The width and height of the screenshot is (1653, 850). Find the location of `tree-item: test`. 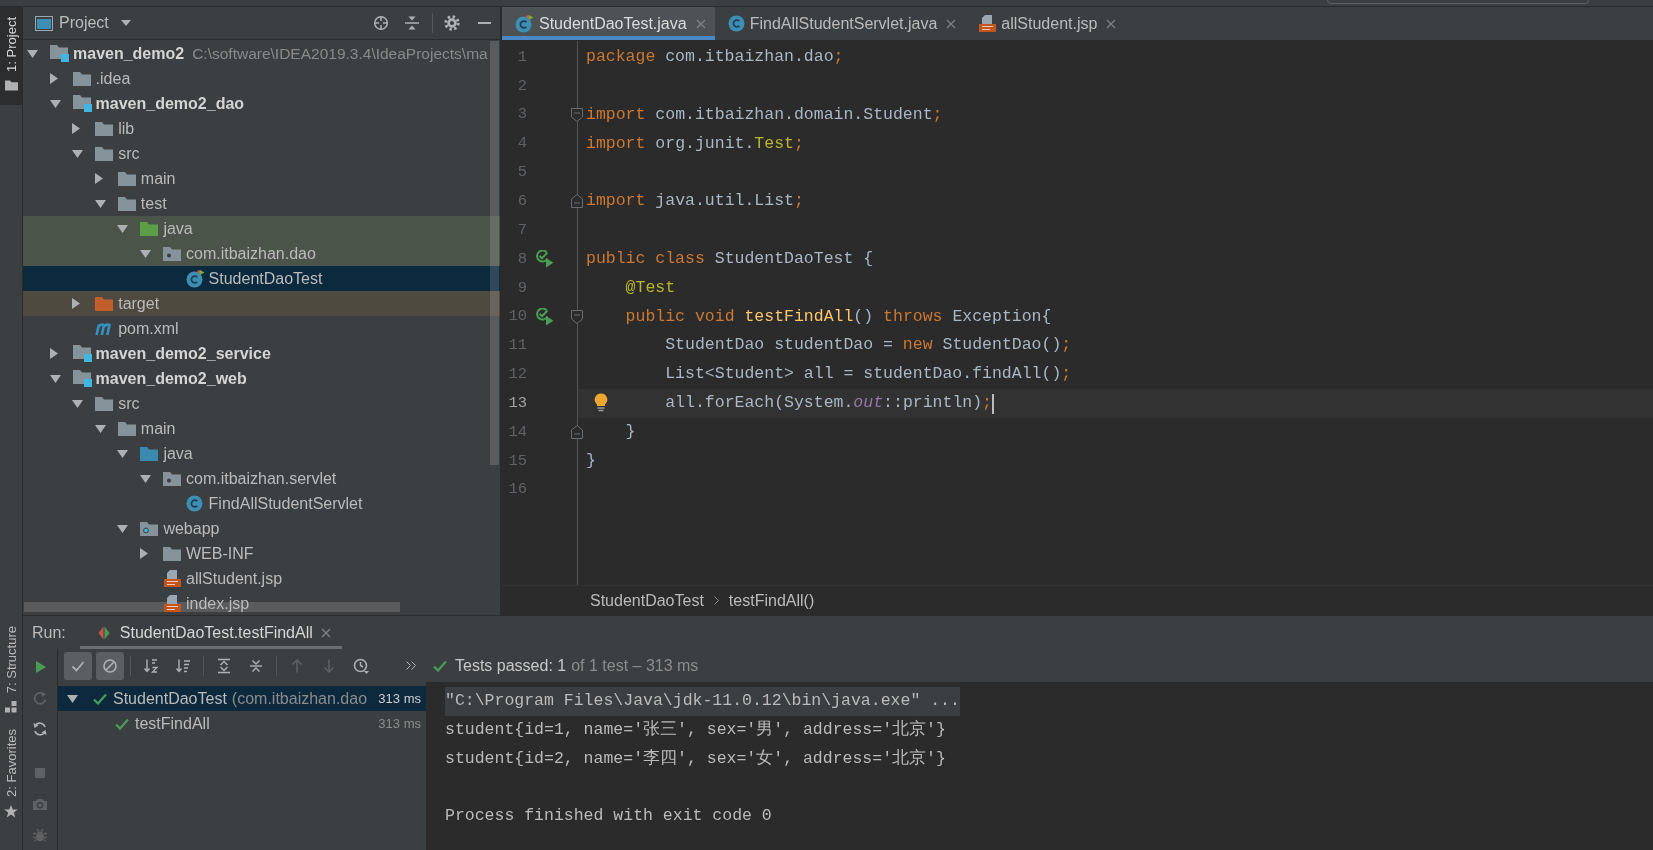

tree-item: test is located at coordinates (261, 203).